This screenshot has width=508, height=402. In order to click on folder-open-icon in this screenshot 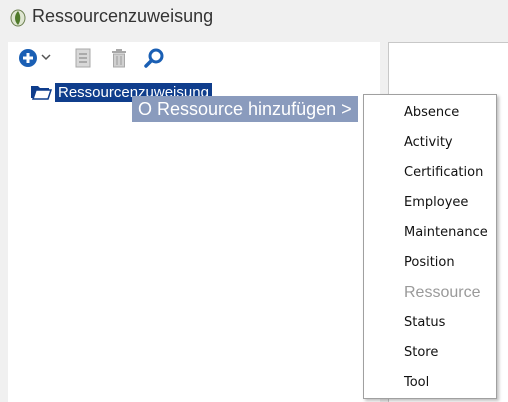, I will do `click(41, 93)`.